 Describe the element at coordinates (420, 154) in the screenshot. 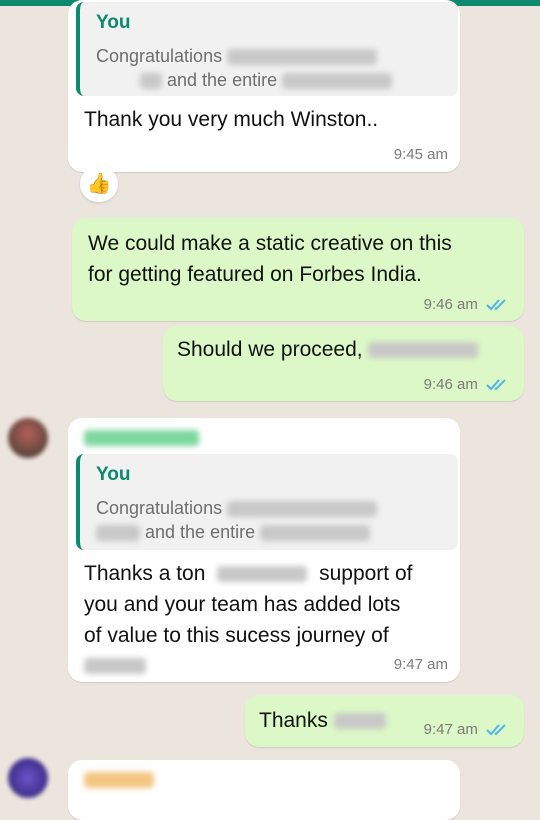

I see `message-time: 9:45 am` at that location.